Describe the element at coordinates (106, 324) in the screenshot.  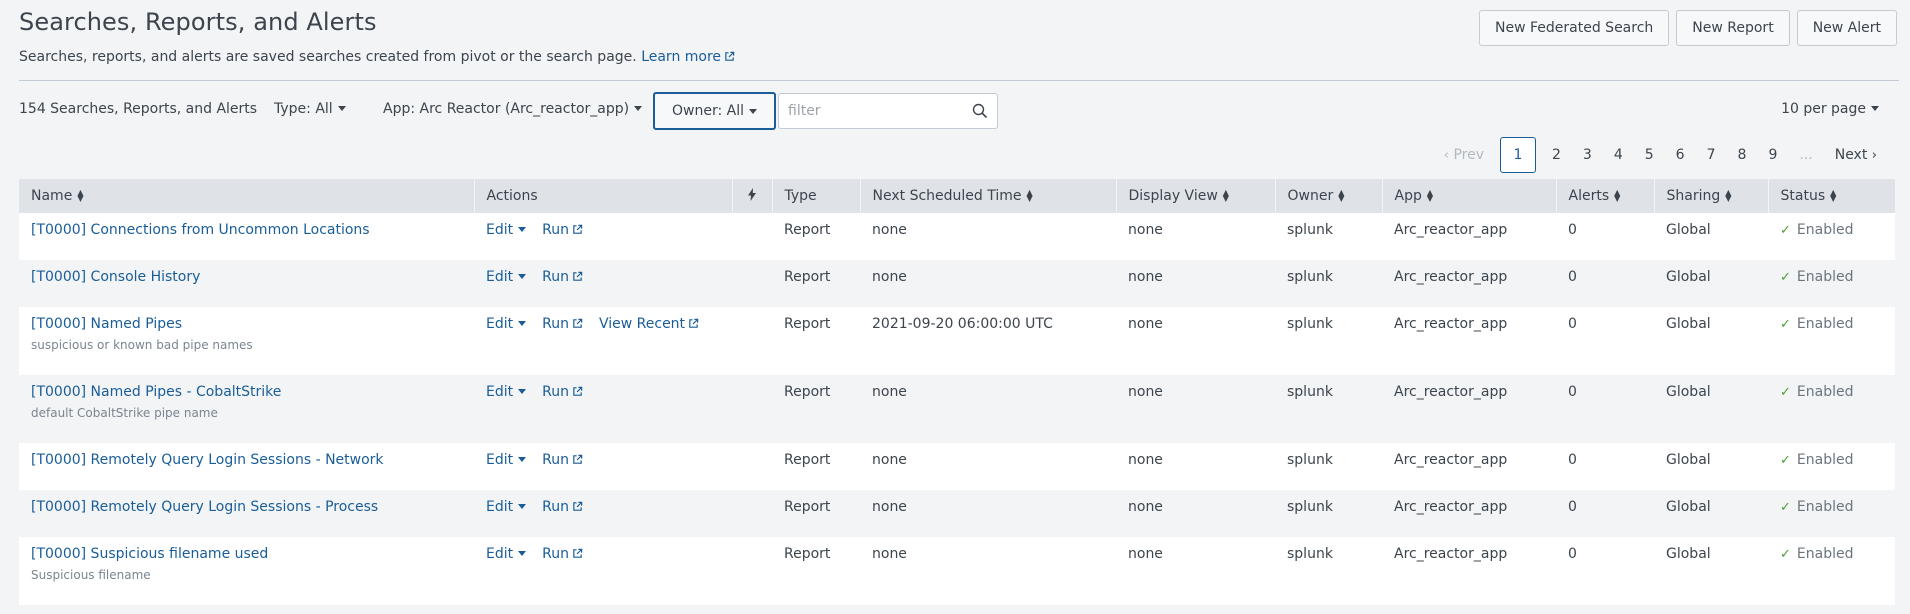
I see `search-name-link: [T0000] Named Pipes` at that location.